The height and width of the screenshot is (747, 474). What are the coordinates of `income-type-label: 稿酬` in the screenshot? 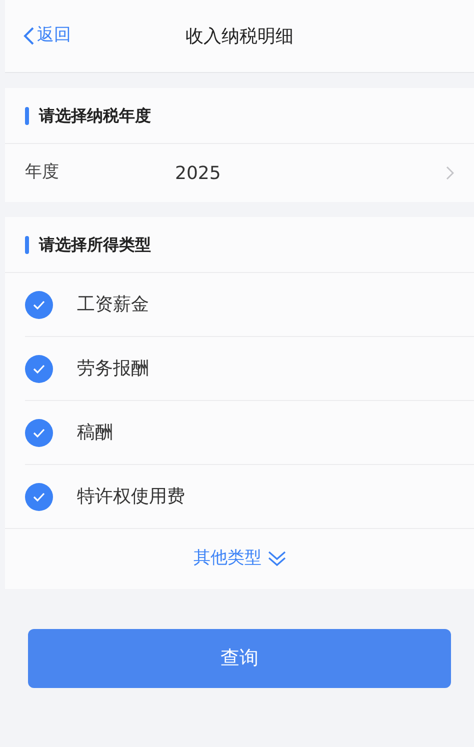 It's located at (95, 433).